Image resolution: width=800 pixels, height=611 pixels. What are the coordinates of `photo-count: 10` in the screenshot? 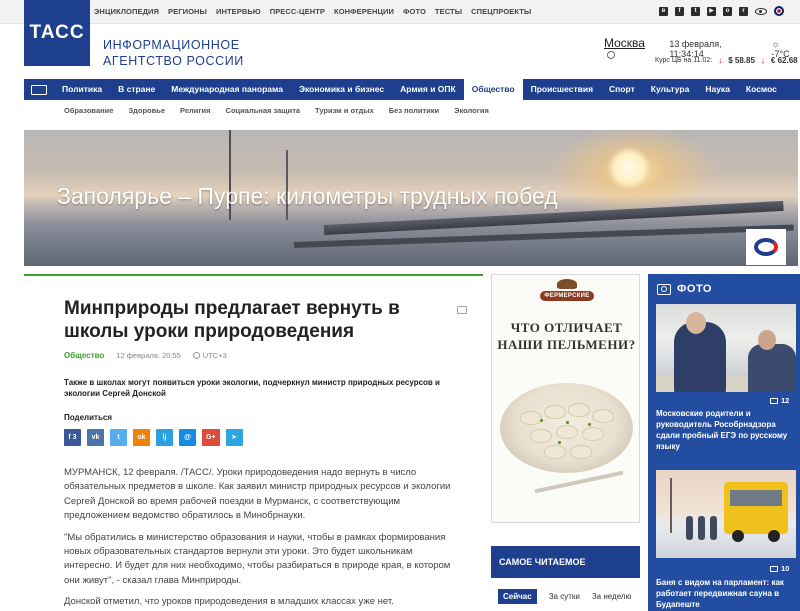 It's located at (779, 568).